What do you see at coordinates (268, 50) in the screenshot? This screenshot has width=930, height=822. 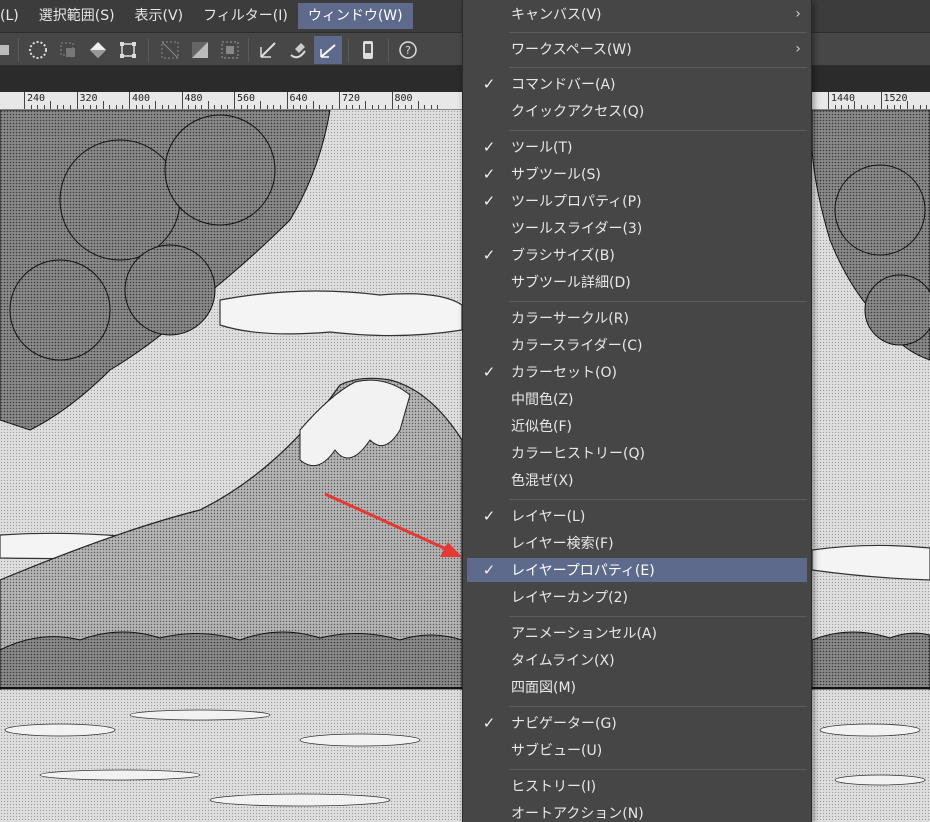 I see `ruler-icon` at bounding box center [268, 50].